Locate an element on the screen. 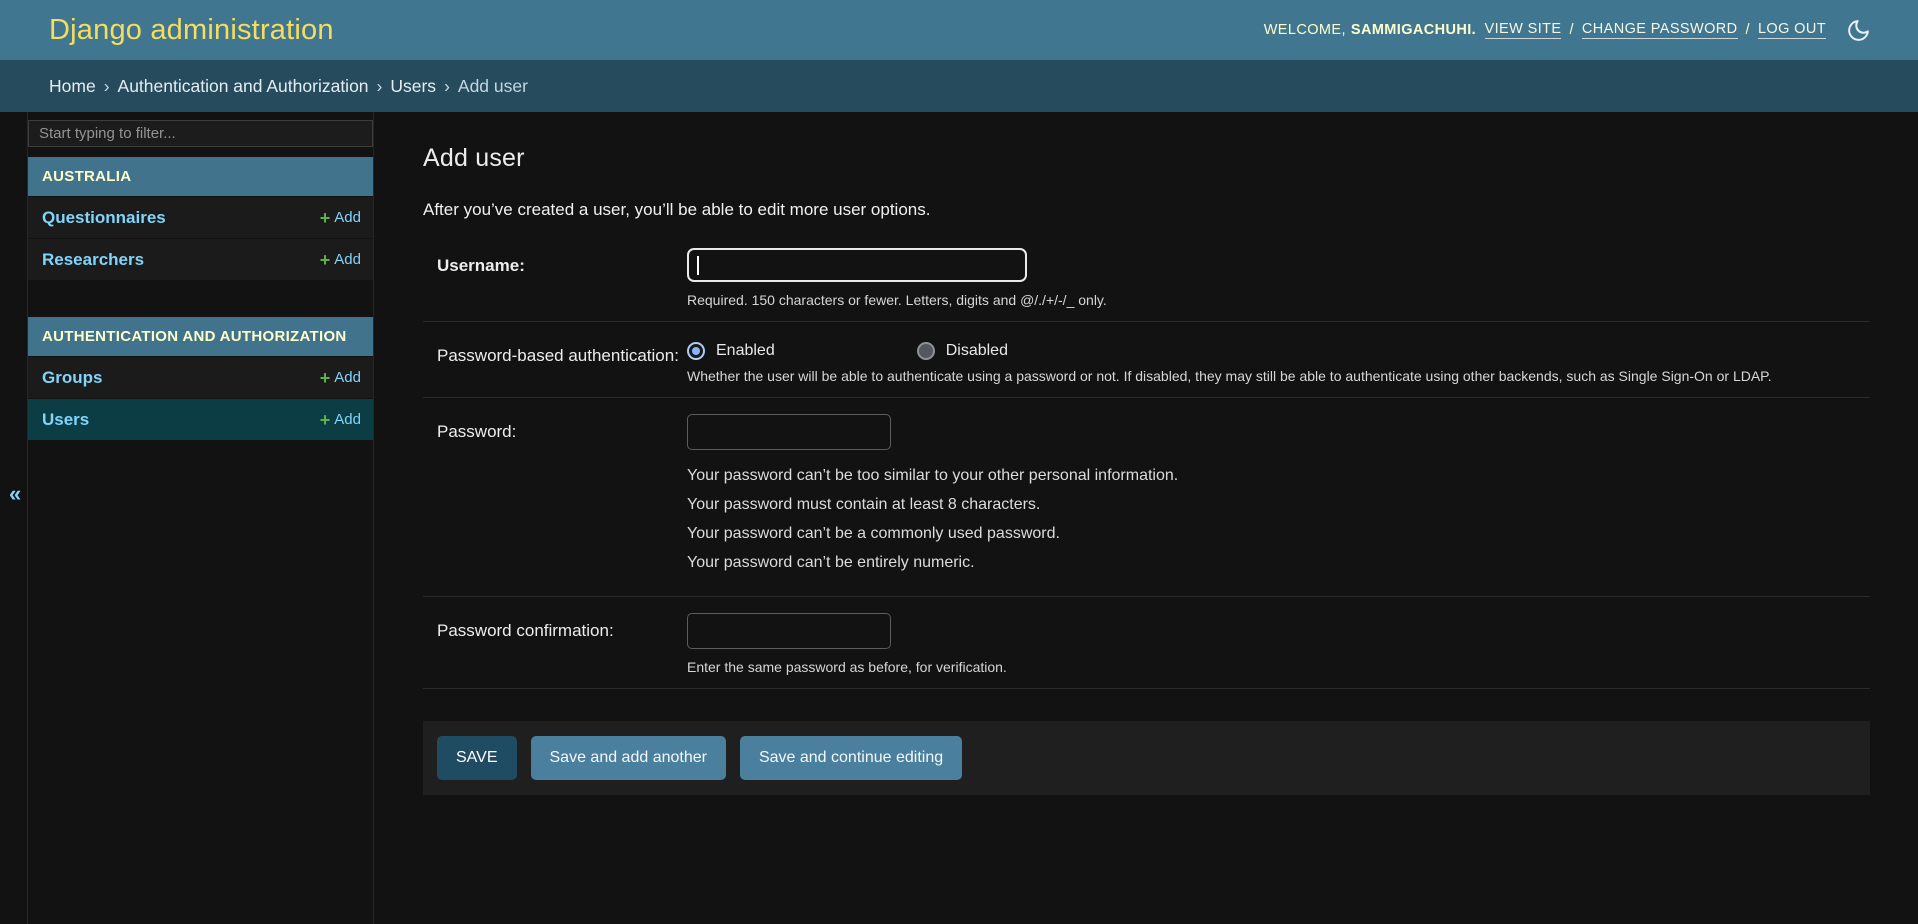 Image resolution: width=1918 pixels, height=924 pixels. radio-unchecked-icon is located at coordinates (925, 351).